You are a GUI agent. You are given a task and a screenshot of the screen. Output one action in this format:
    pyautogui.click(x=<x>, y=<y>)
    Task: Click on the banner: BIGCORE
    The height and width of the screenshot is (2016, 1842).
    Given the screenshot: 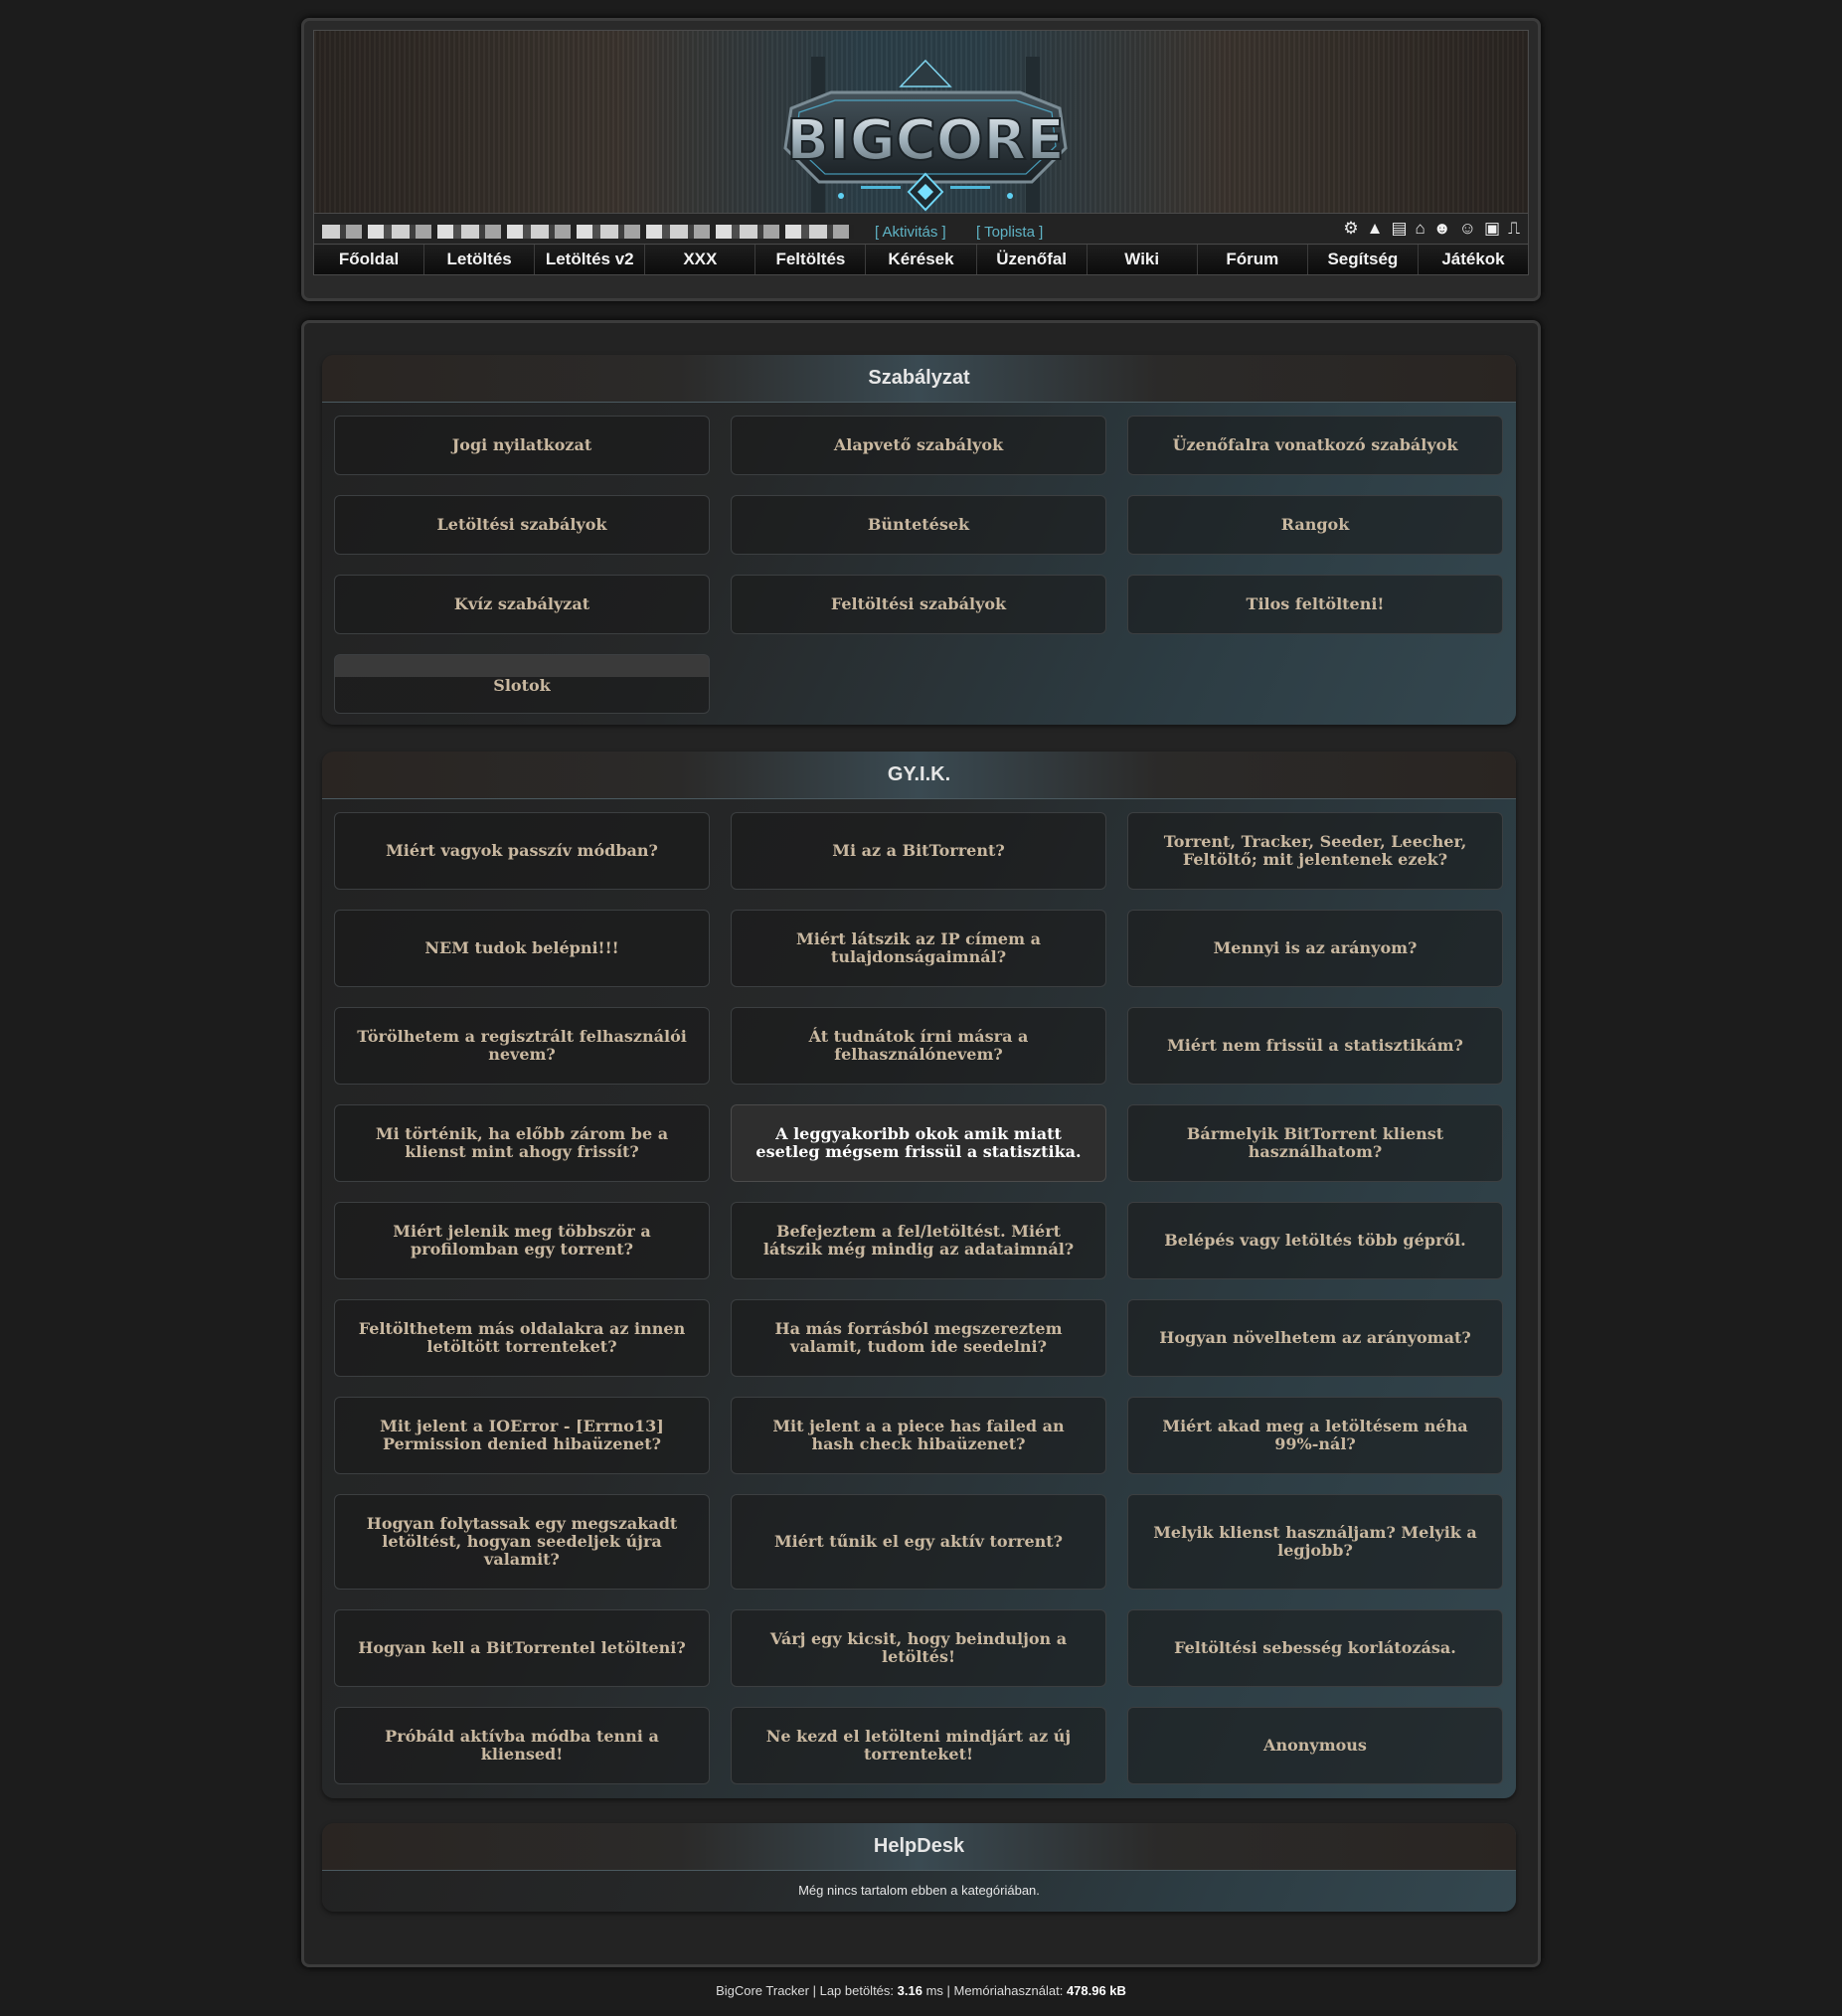 What is the action you would take?
    pyautogui.click(x=921, y=122)
    